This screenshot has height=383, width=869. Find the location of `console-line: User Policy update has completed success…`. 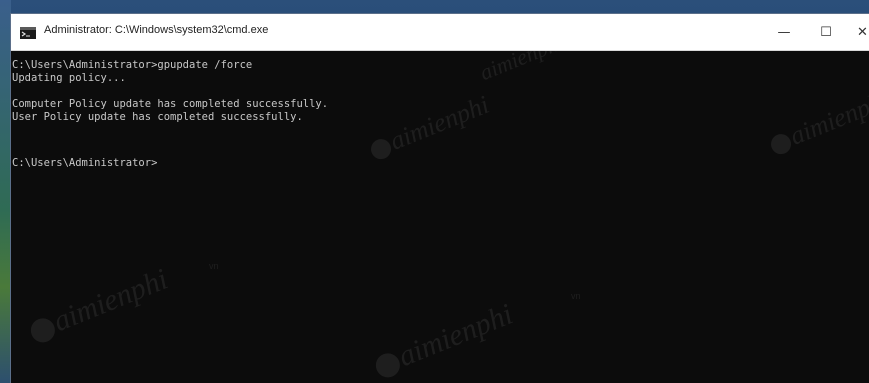

console-line: User Policy update has completed success… is located at coordinates (157, 117).